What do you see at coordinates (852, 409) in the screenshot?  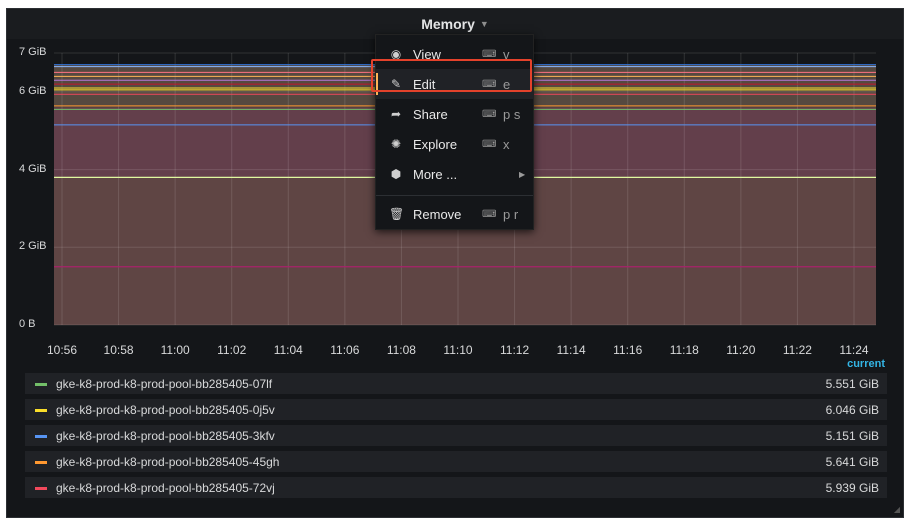 I see `legend-current-value: 6.046 GiB` at bounding box center [852, 409].